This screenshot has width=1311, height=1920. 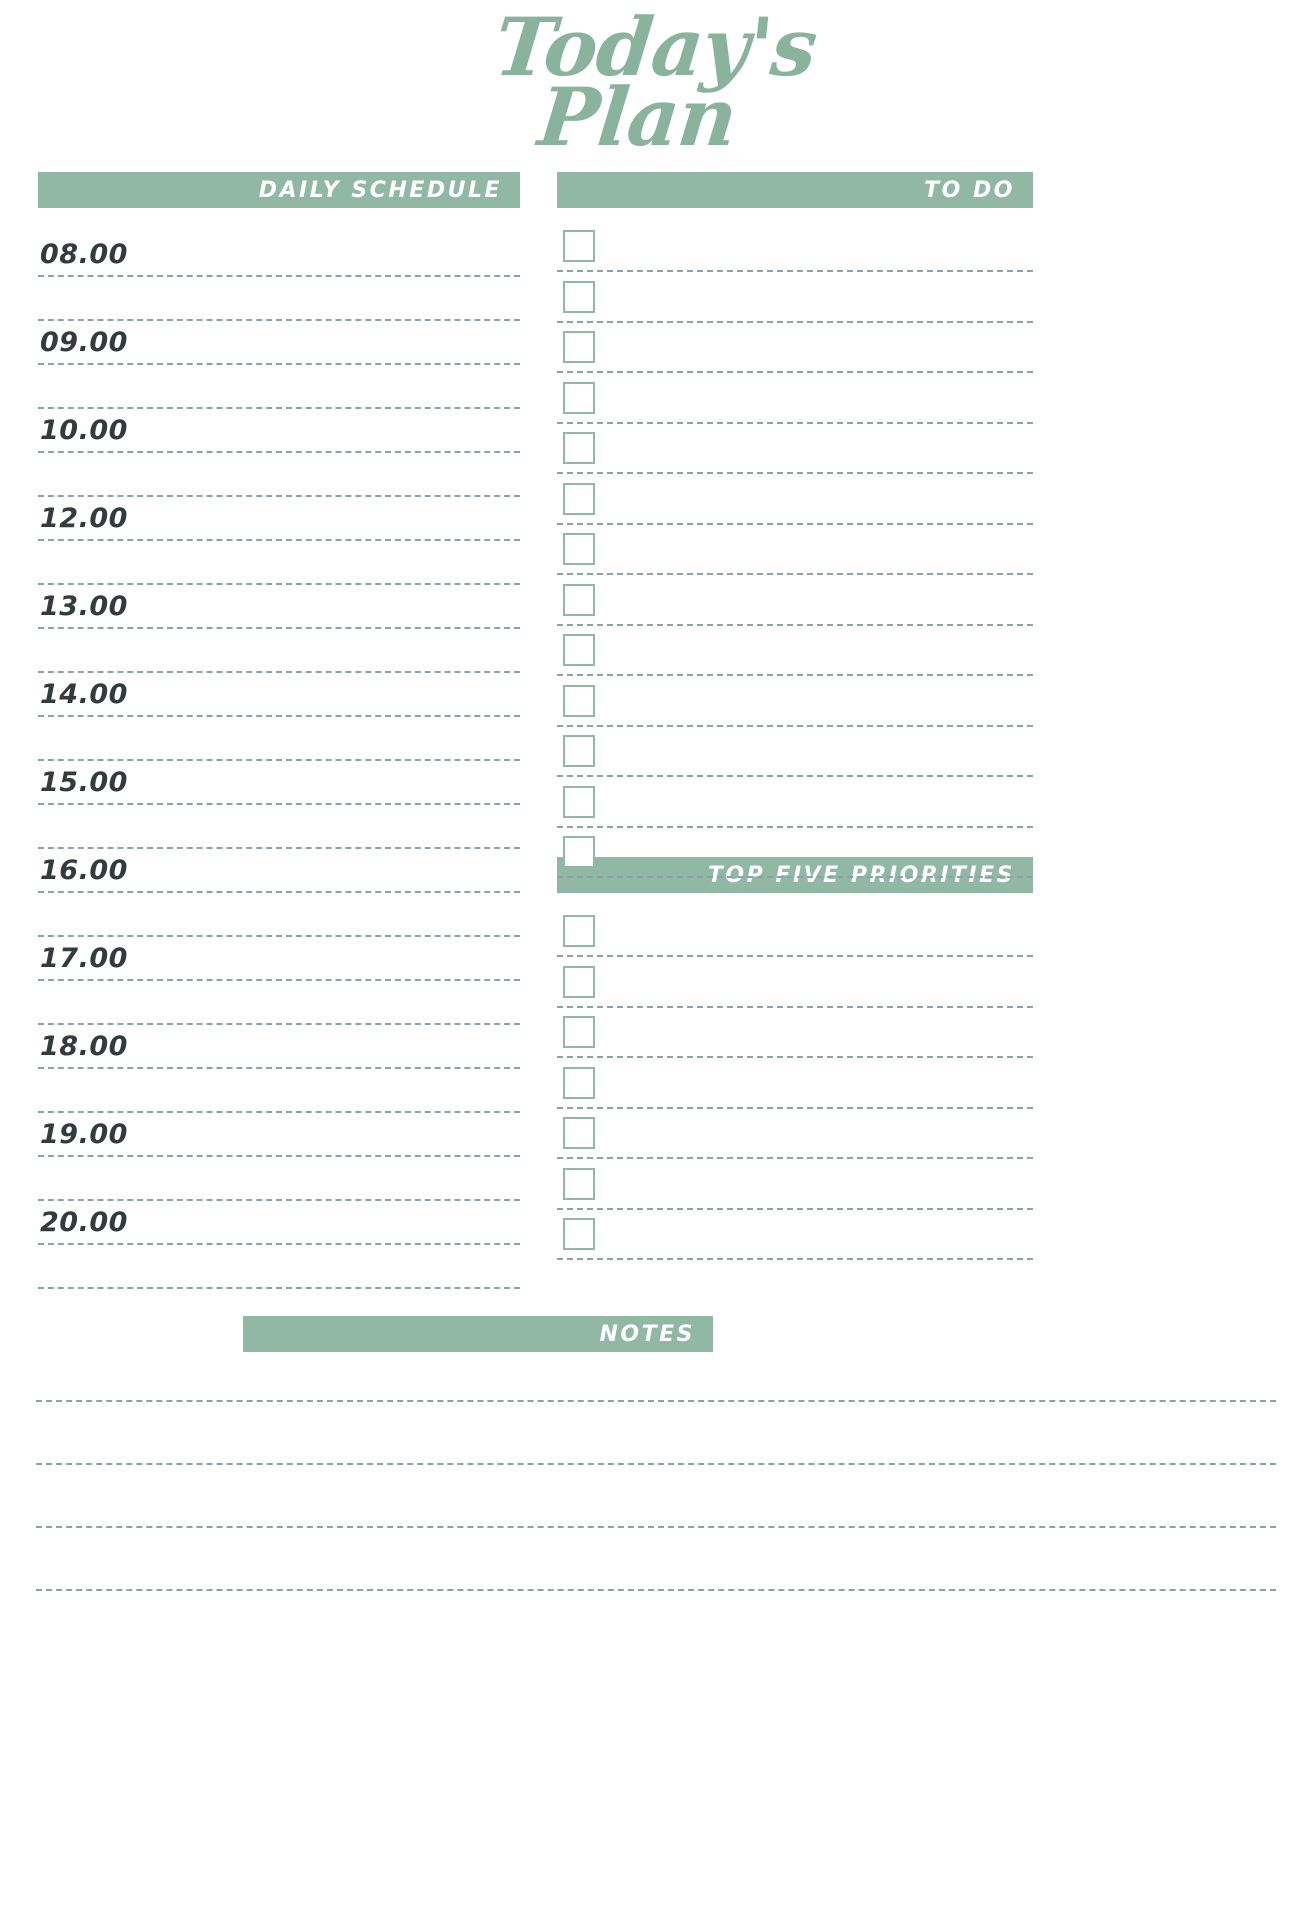 What do you see at coordinates (84, 870) in the screenshot?
I see `schedule-time-label: 16.00` at bounding box center [84, 870].